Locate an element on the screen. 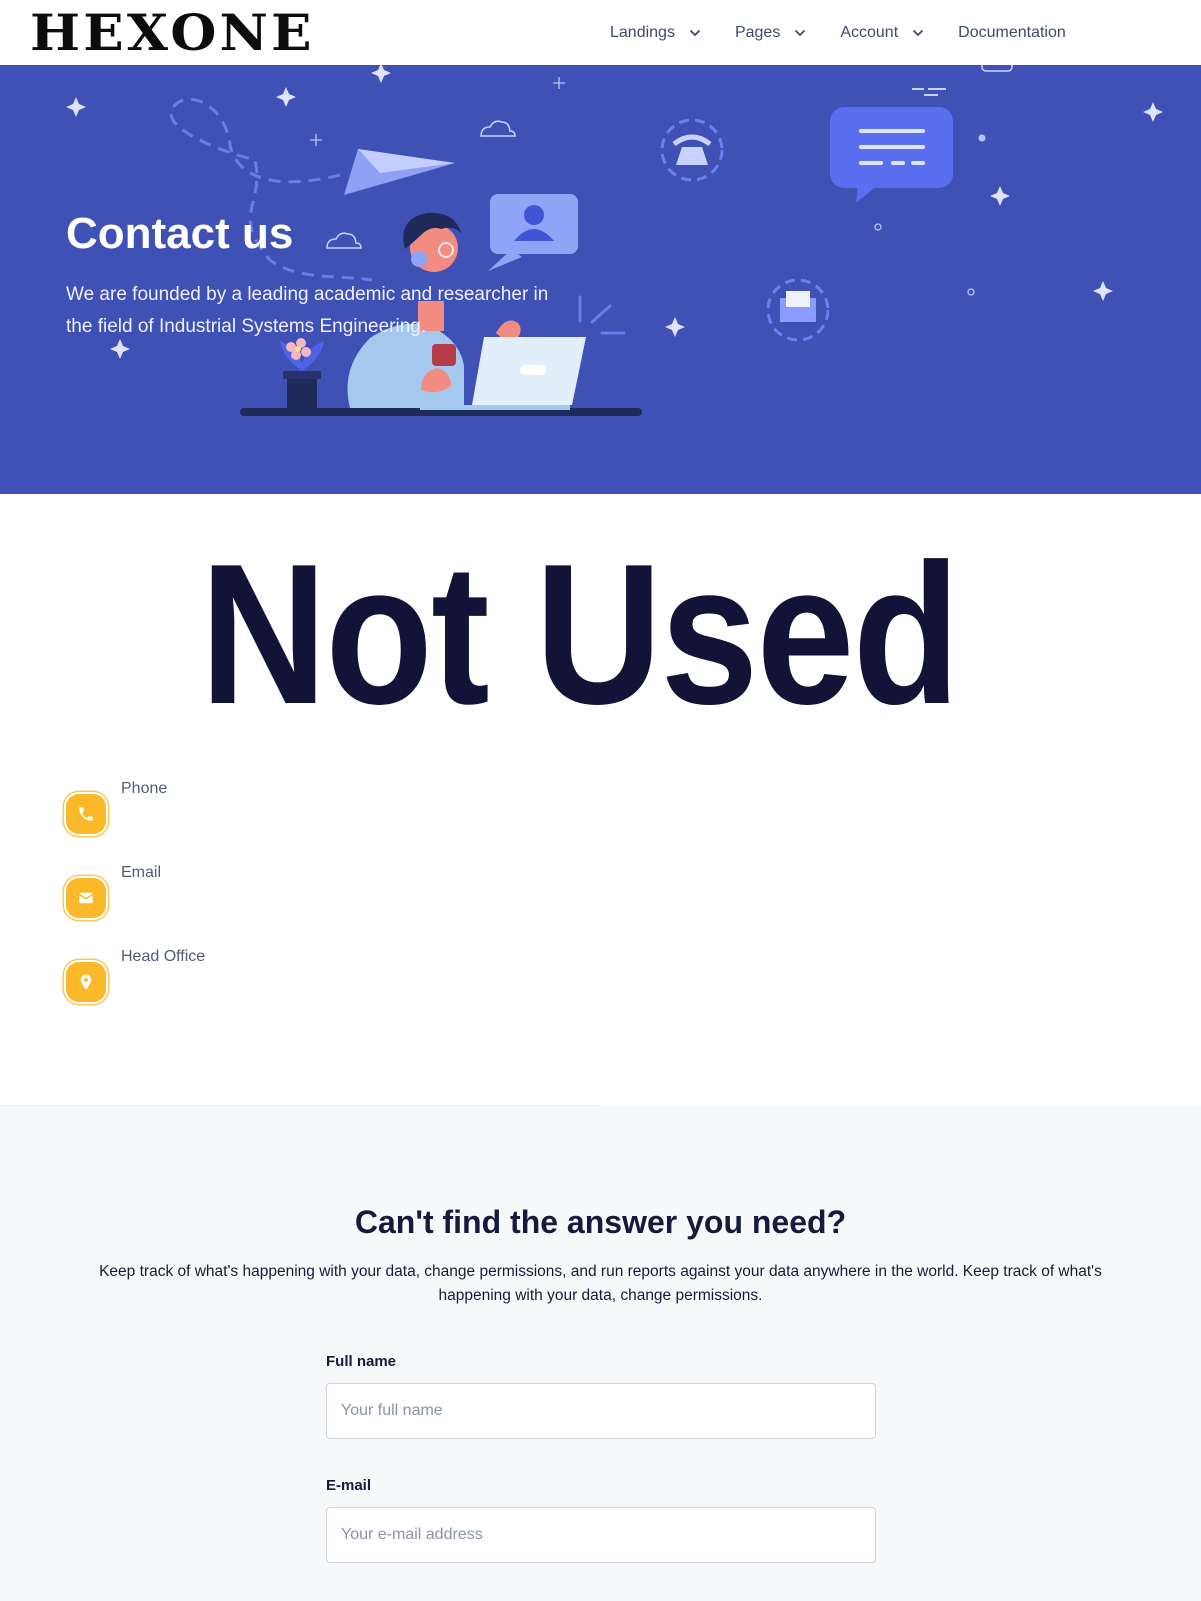 Image resolution: width=1201 pixels, height=1601 pixels. nav-item-documentation: Documentation is located at coordinates (1012, 33).